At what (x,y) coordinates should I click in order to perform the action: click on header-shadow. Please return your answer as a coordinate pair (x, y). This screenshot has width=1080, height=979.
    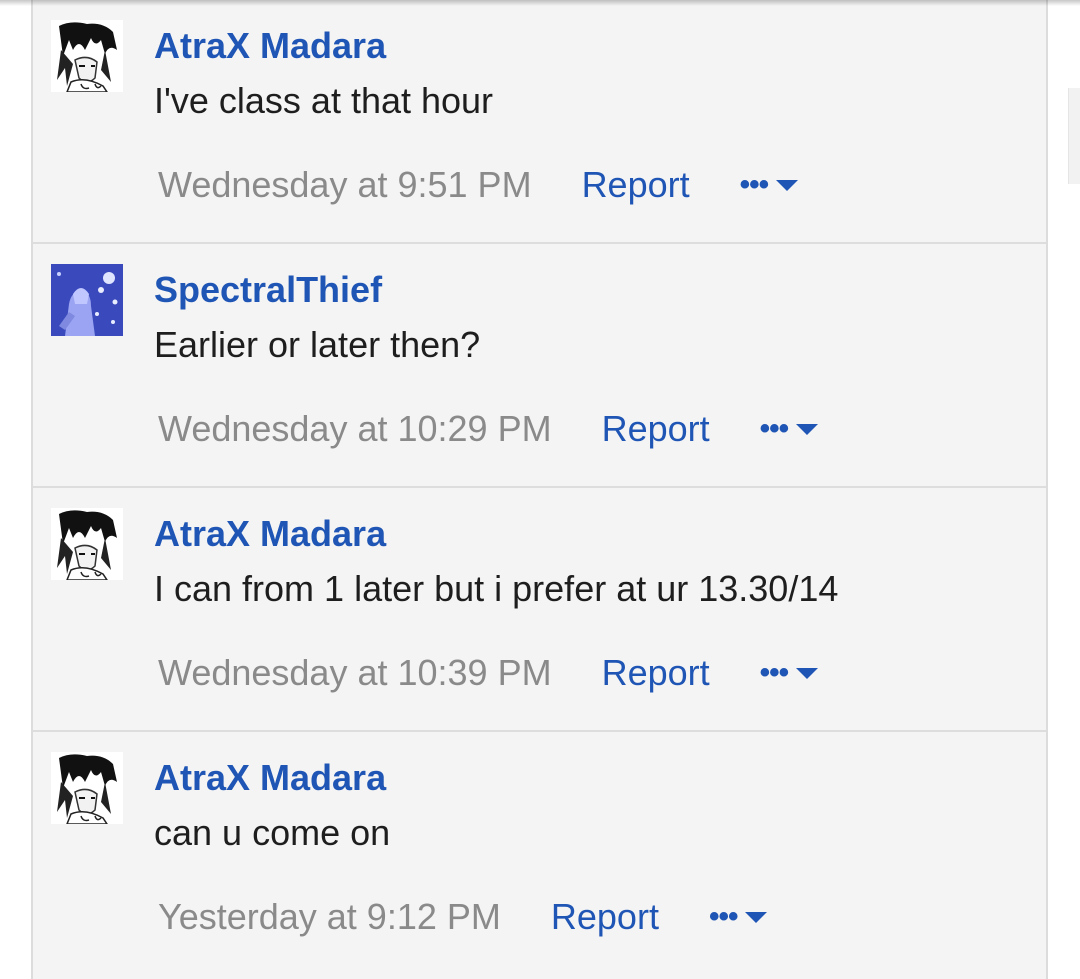
    Looking at the image, I should click on (540, 3).